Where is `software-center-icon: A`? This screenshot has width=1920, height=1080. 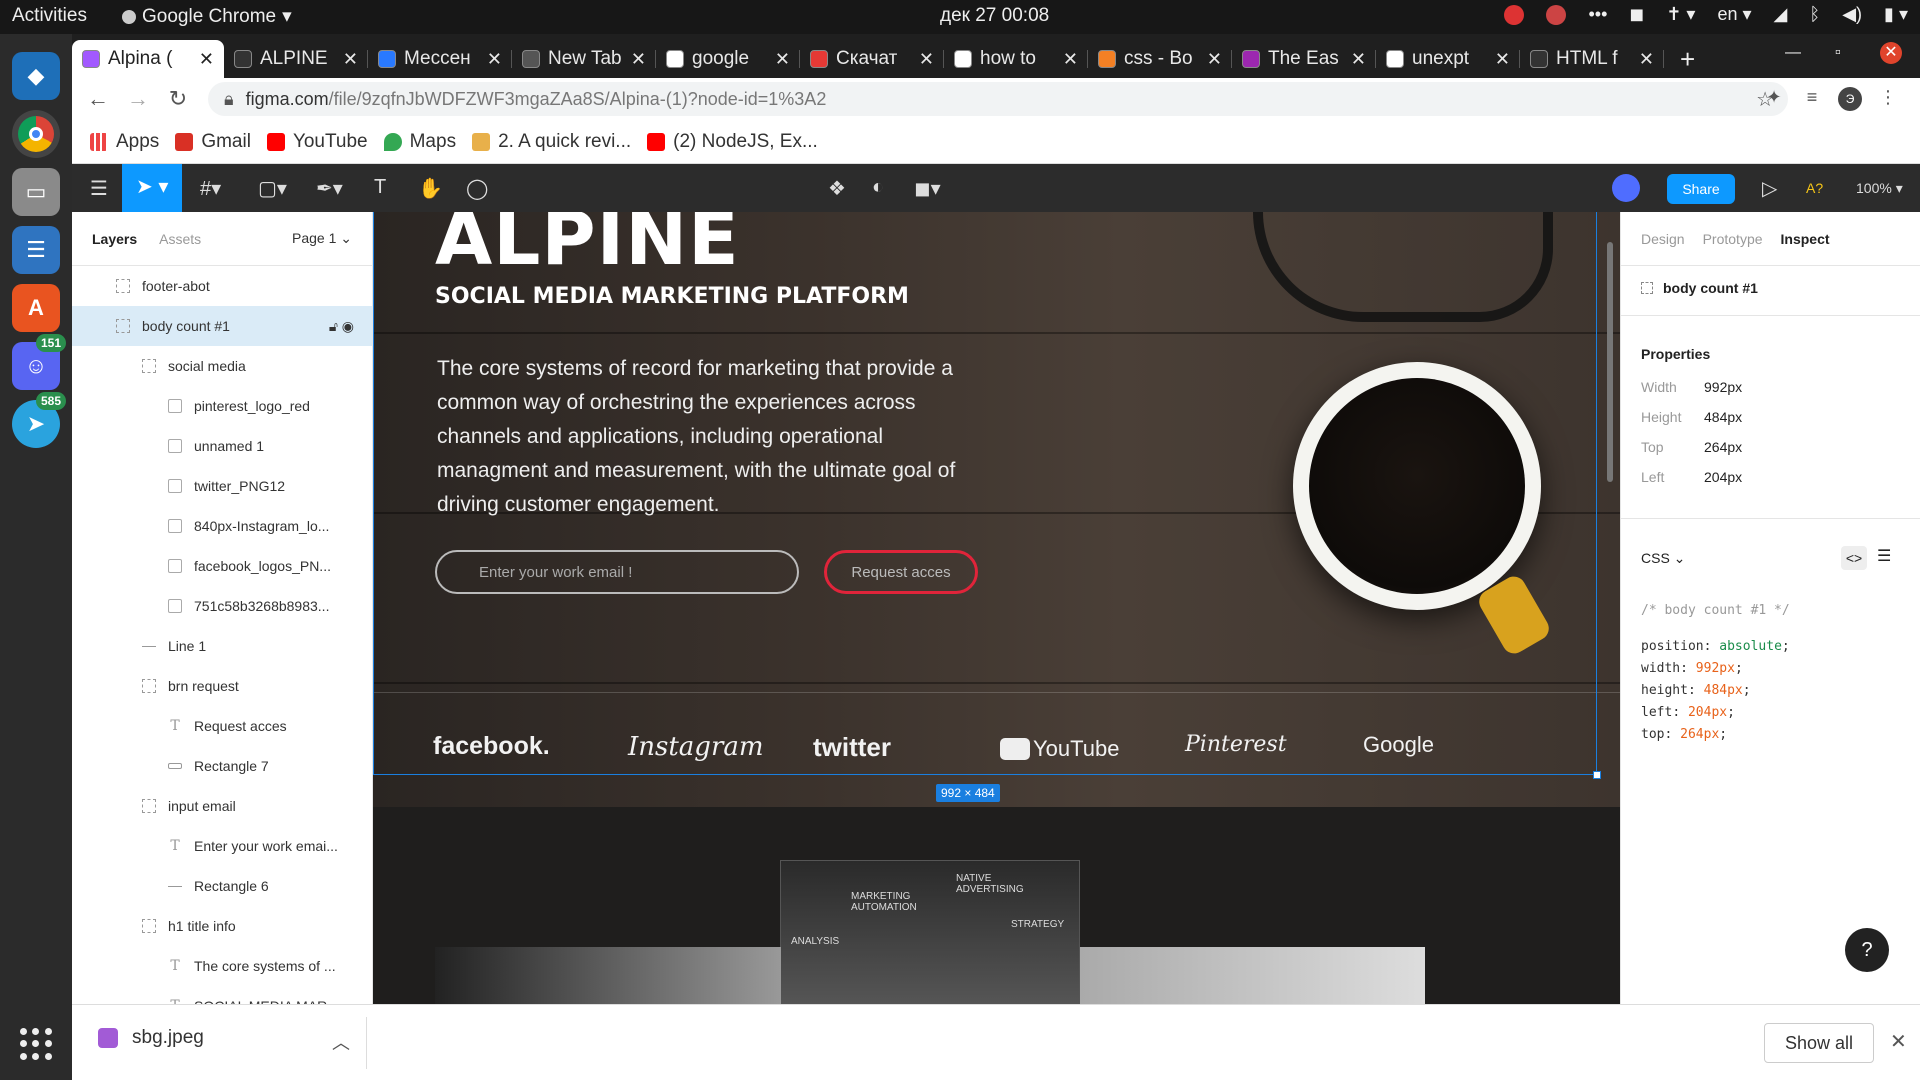 software-center-icon: A is located at coordinates (36, 308).